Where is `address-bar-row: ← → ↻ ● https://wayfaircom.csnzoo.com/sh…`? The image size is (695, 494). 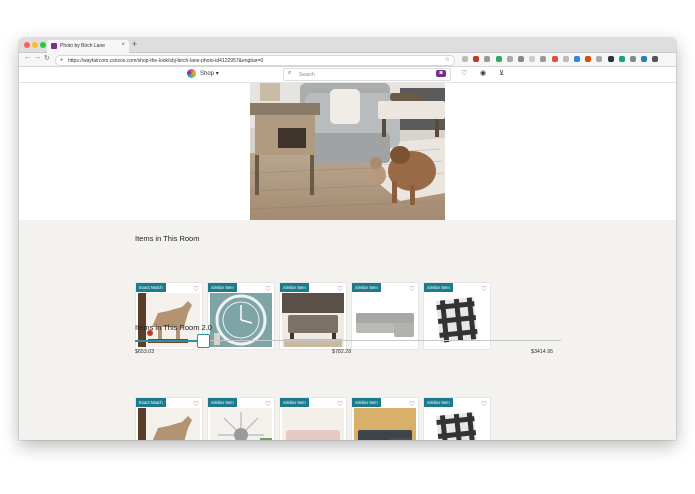
address-bar-row: ← → ↻ ● https://wayfaircom.csnzoo.com/sh… is located at coordinates (347, 60).